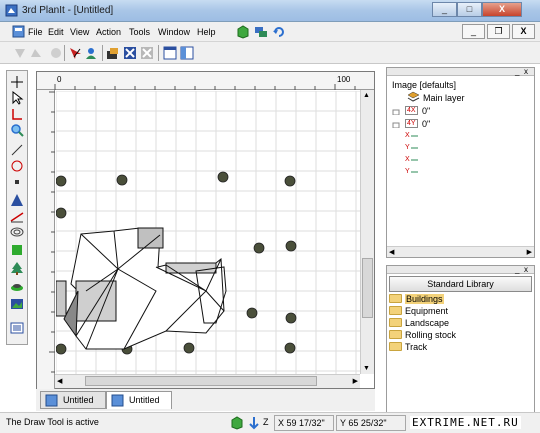  What do you see at coordinates (426, 124) in the screenshot?
I see `y-offset-value: 0"` at bounding box center [426, 124].